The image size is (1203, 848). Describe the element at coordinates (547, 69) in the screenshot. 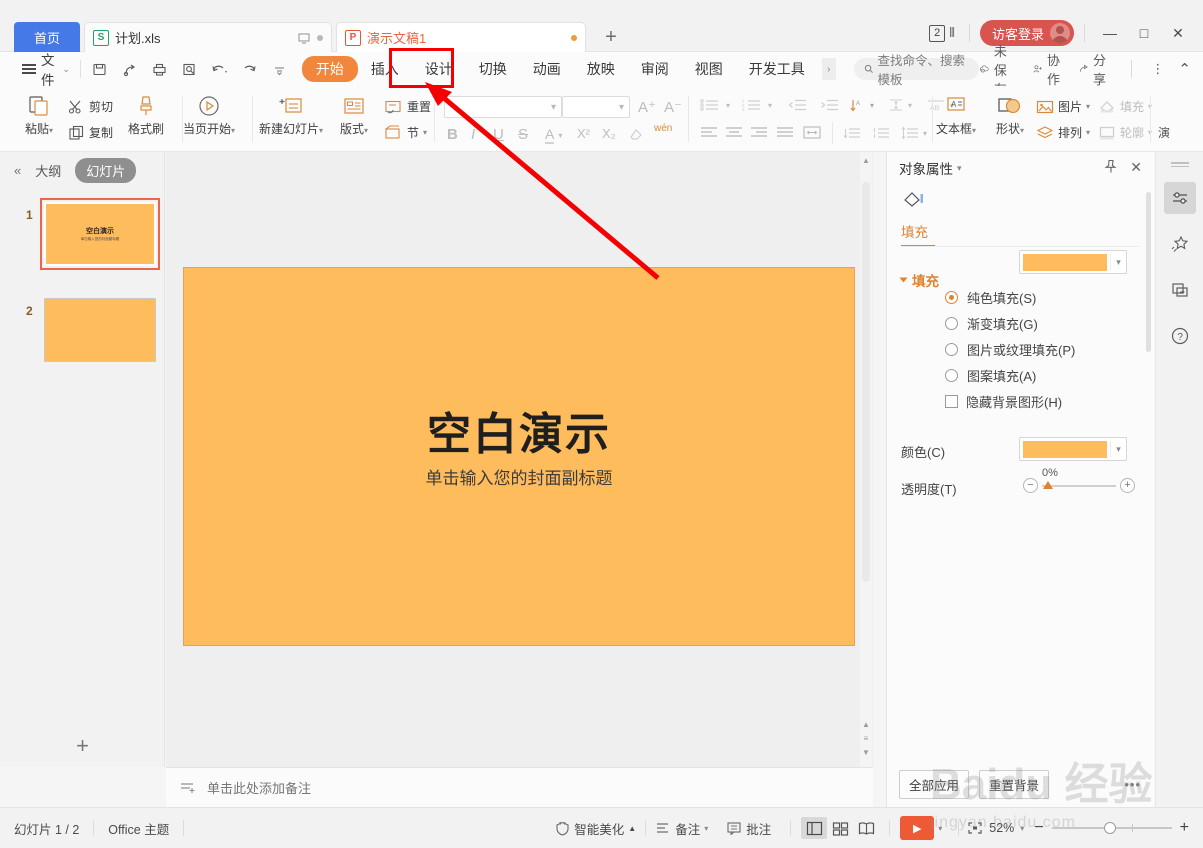

I see `tab-animation: 动画` at that location.